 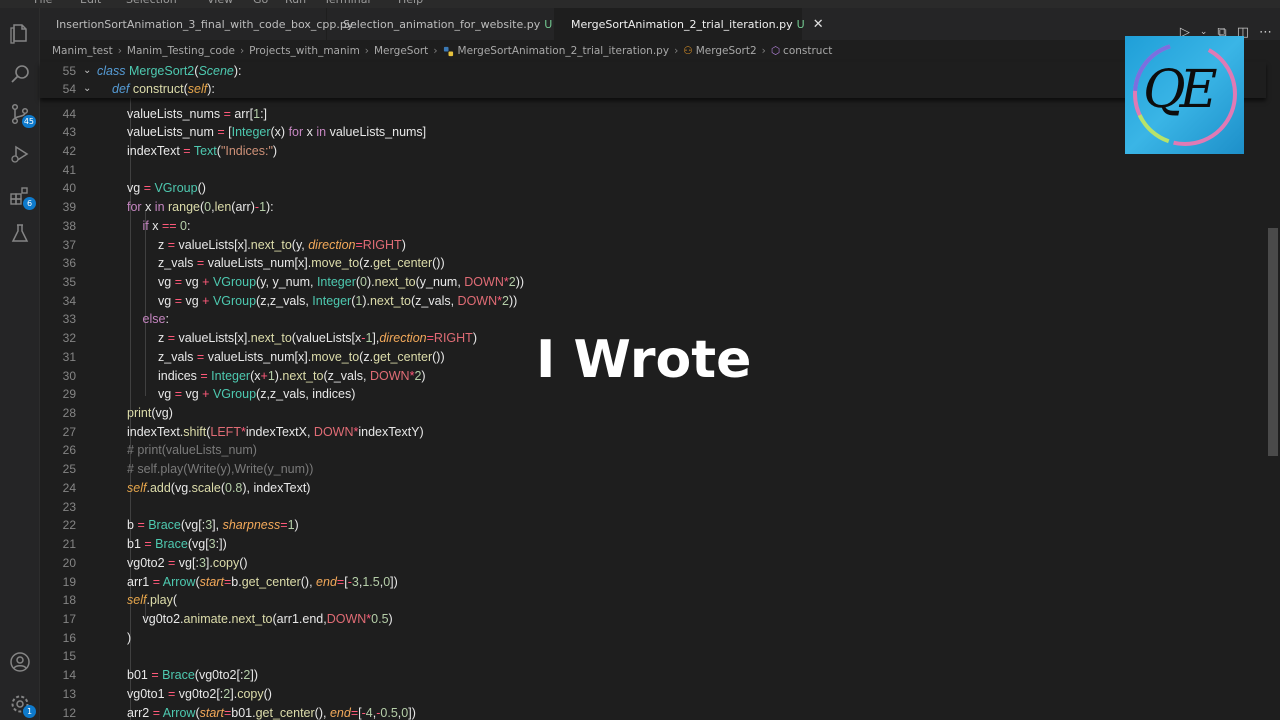 I want to click on menu-item: View, so click(x=220, y=3).